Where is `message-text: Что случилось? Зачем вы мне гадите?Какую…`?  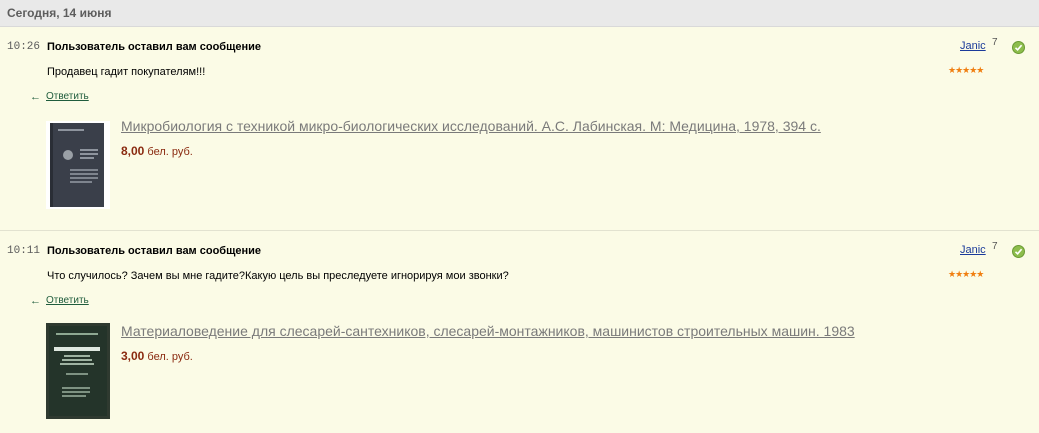 message-text: Что случилось? Зачем вы мне гадите?Какую… is located at coordinates (278, 276).